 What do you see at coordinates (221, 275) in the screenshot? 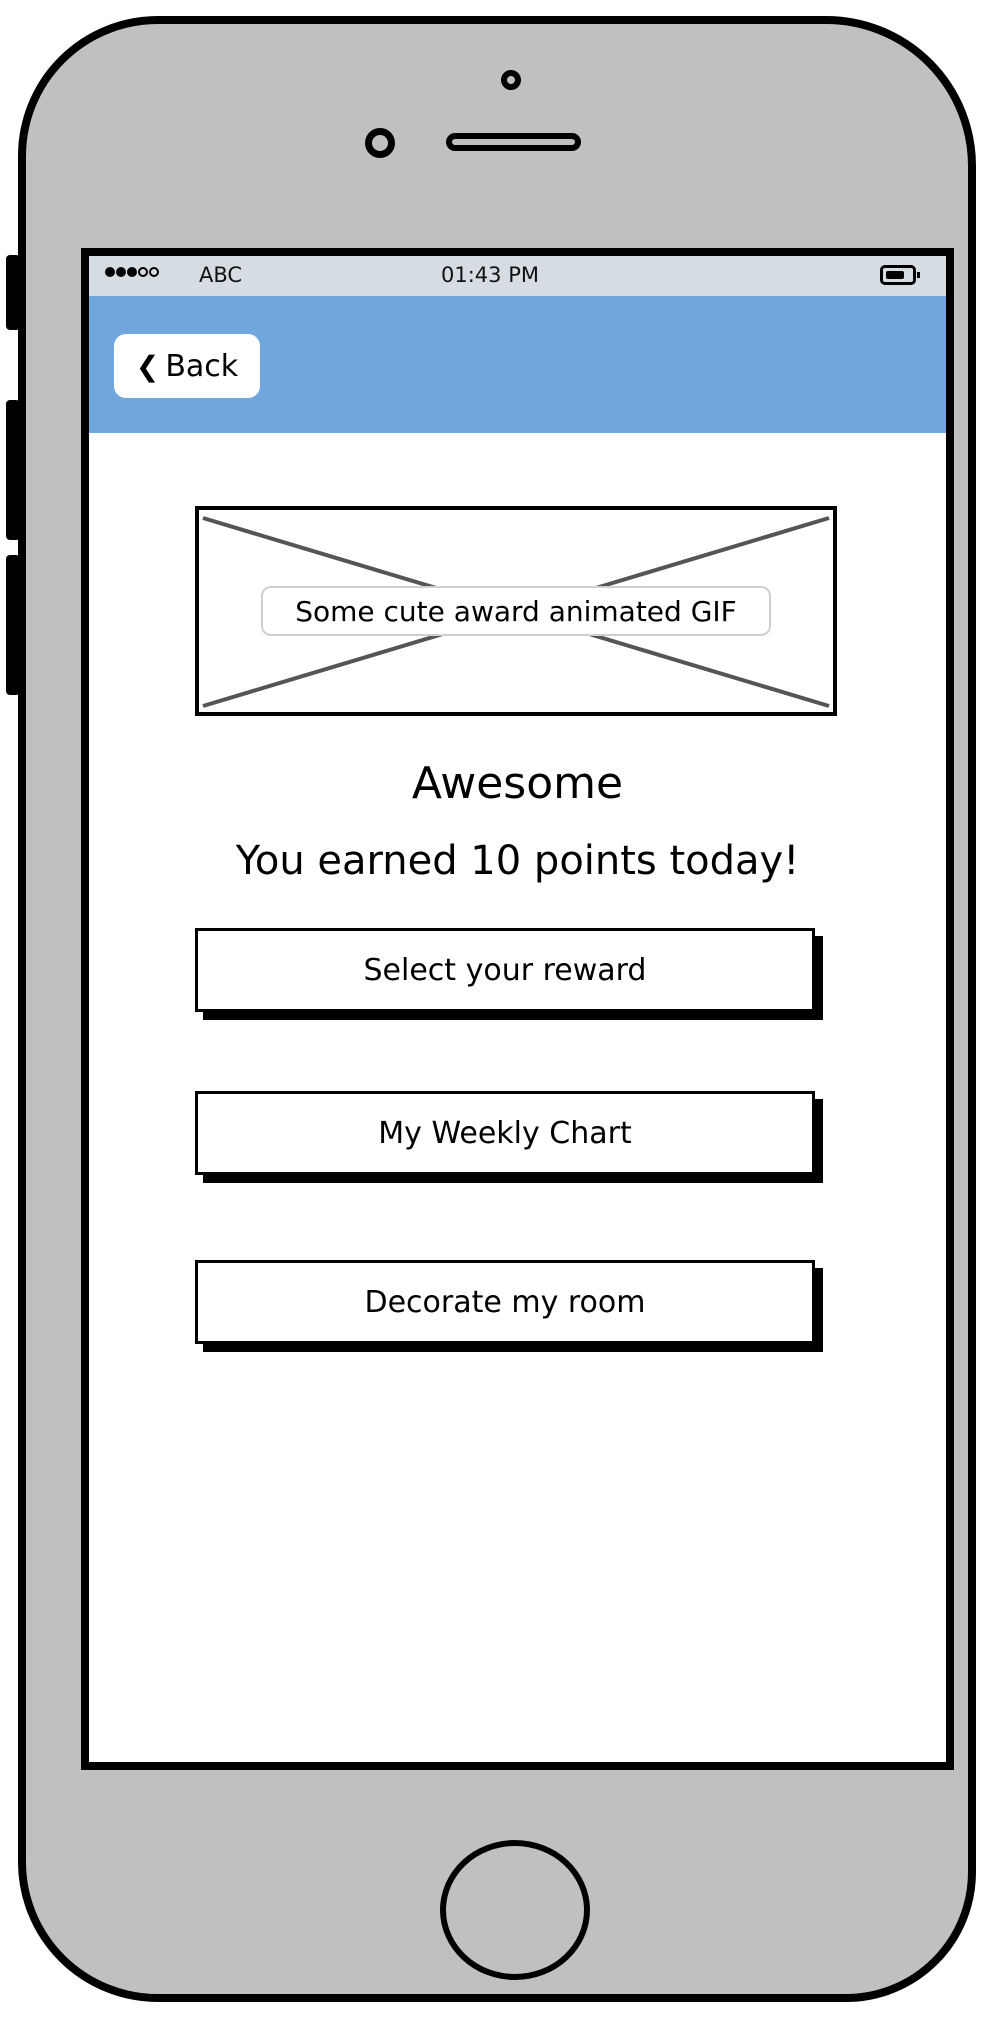
I see `carrier-name: ABC` at bounding box center [221, 275].